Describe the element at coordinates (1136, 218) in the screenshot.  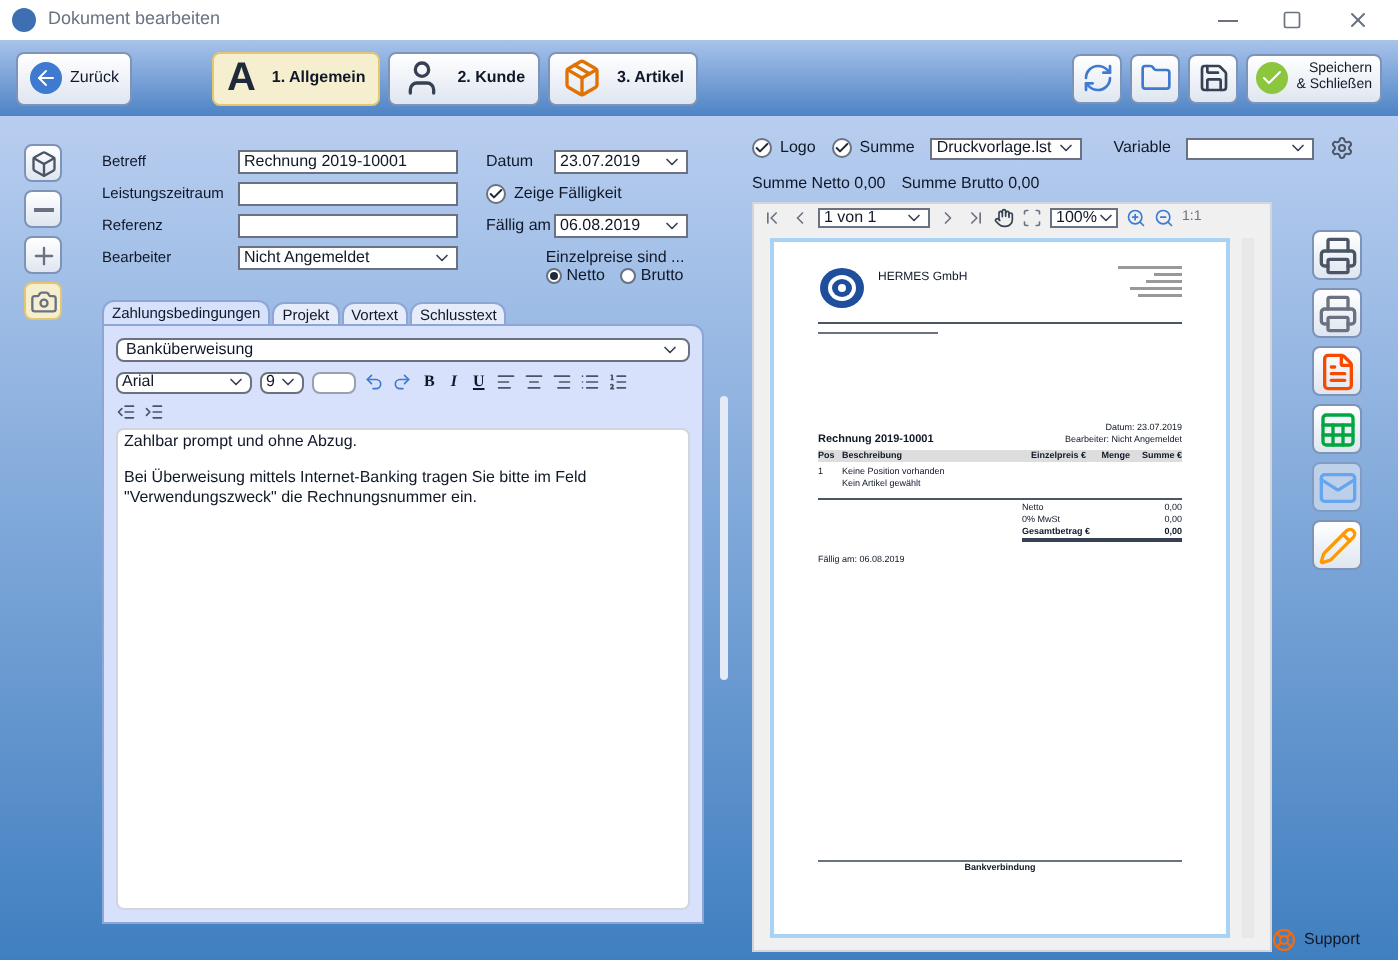
I see `zoom-in-icon` at that location.